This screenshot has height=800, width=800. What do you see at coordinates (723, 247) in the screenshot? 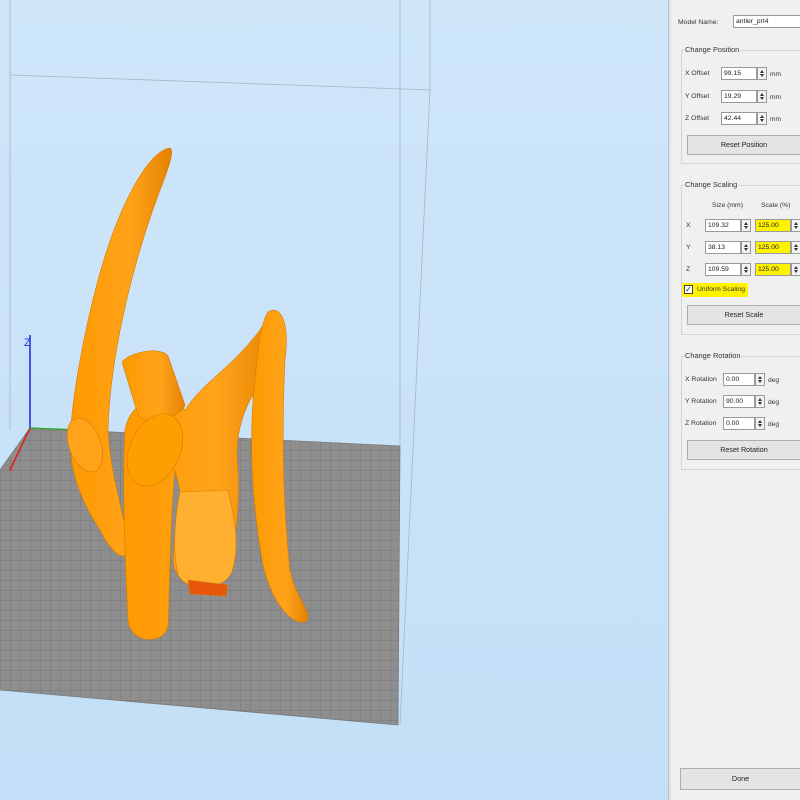
I see `size-y-field: 38.13` at bounding box center [723, 247].